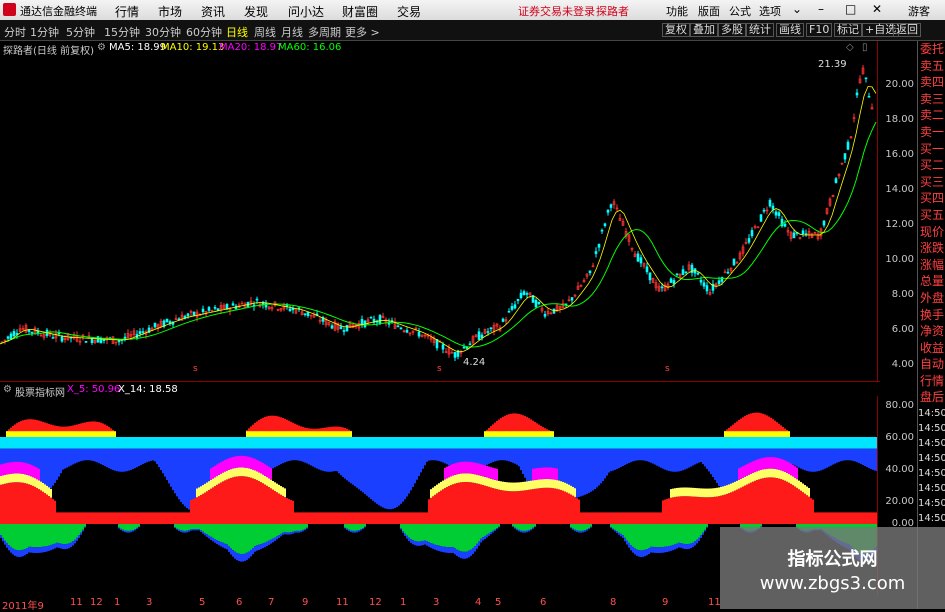 The width and height of the screenshot is (945, 612). I want to click on overlay-button: 叠加, so click(704, 30).